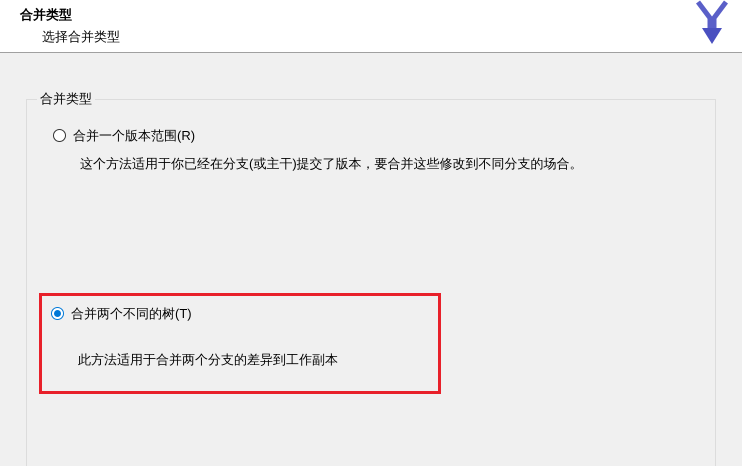 Image resolution: width=742 pixels, height=466 pixels. I want to click on merge-arrows-icon, so click(712, 23).